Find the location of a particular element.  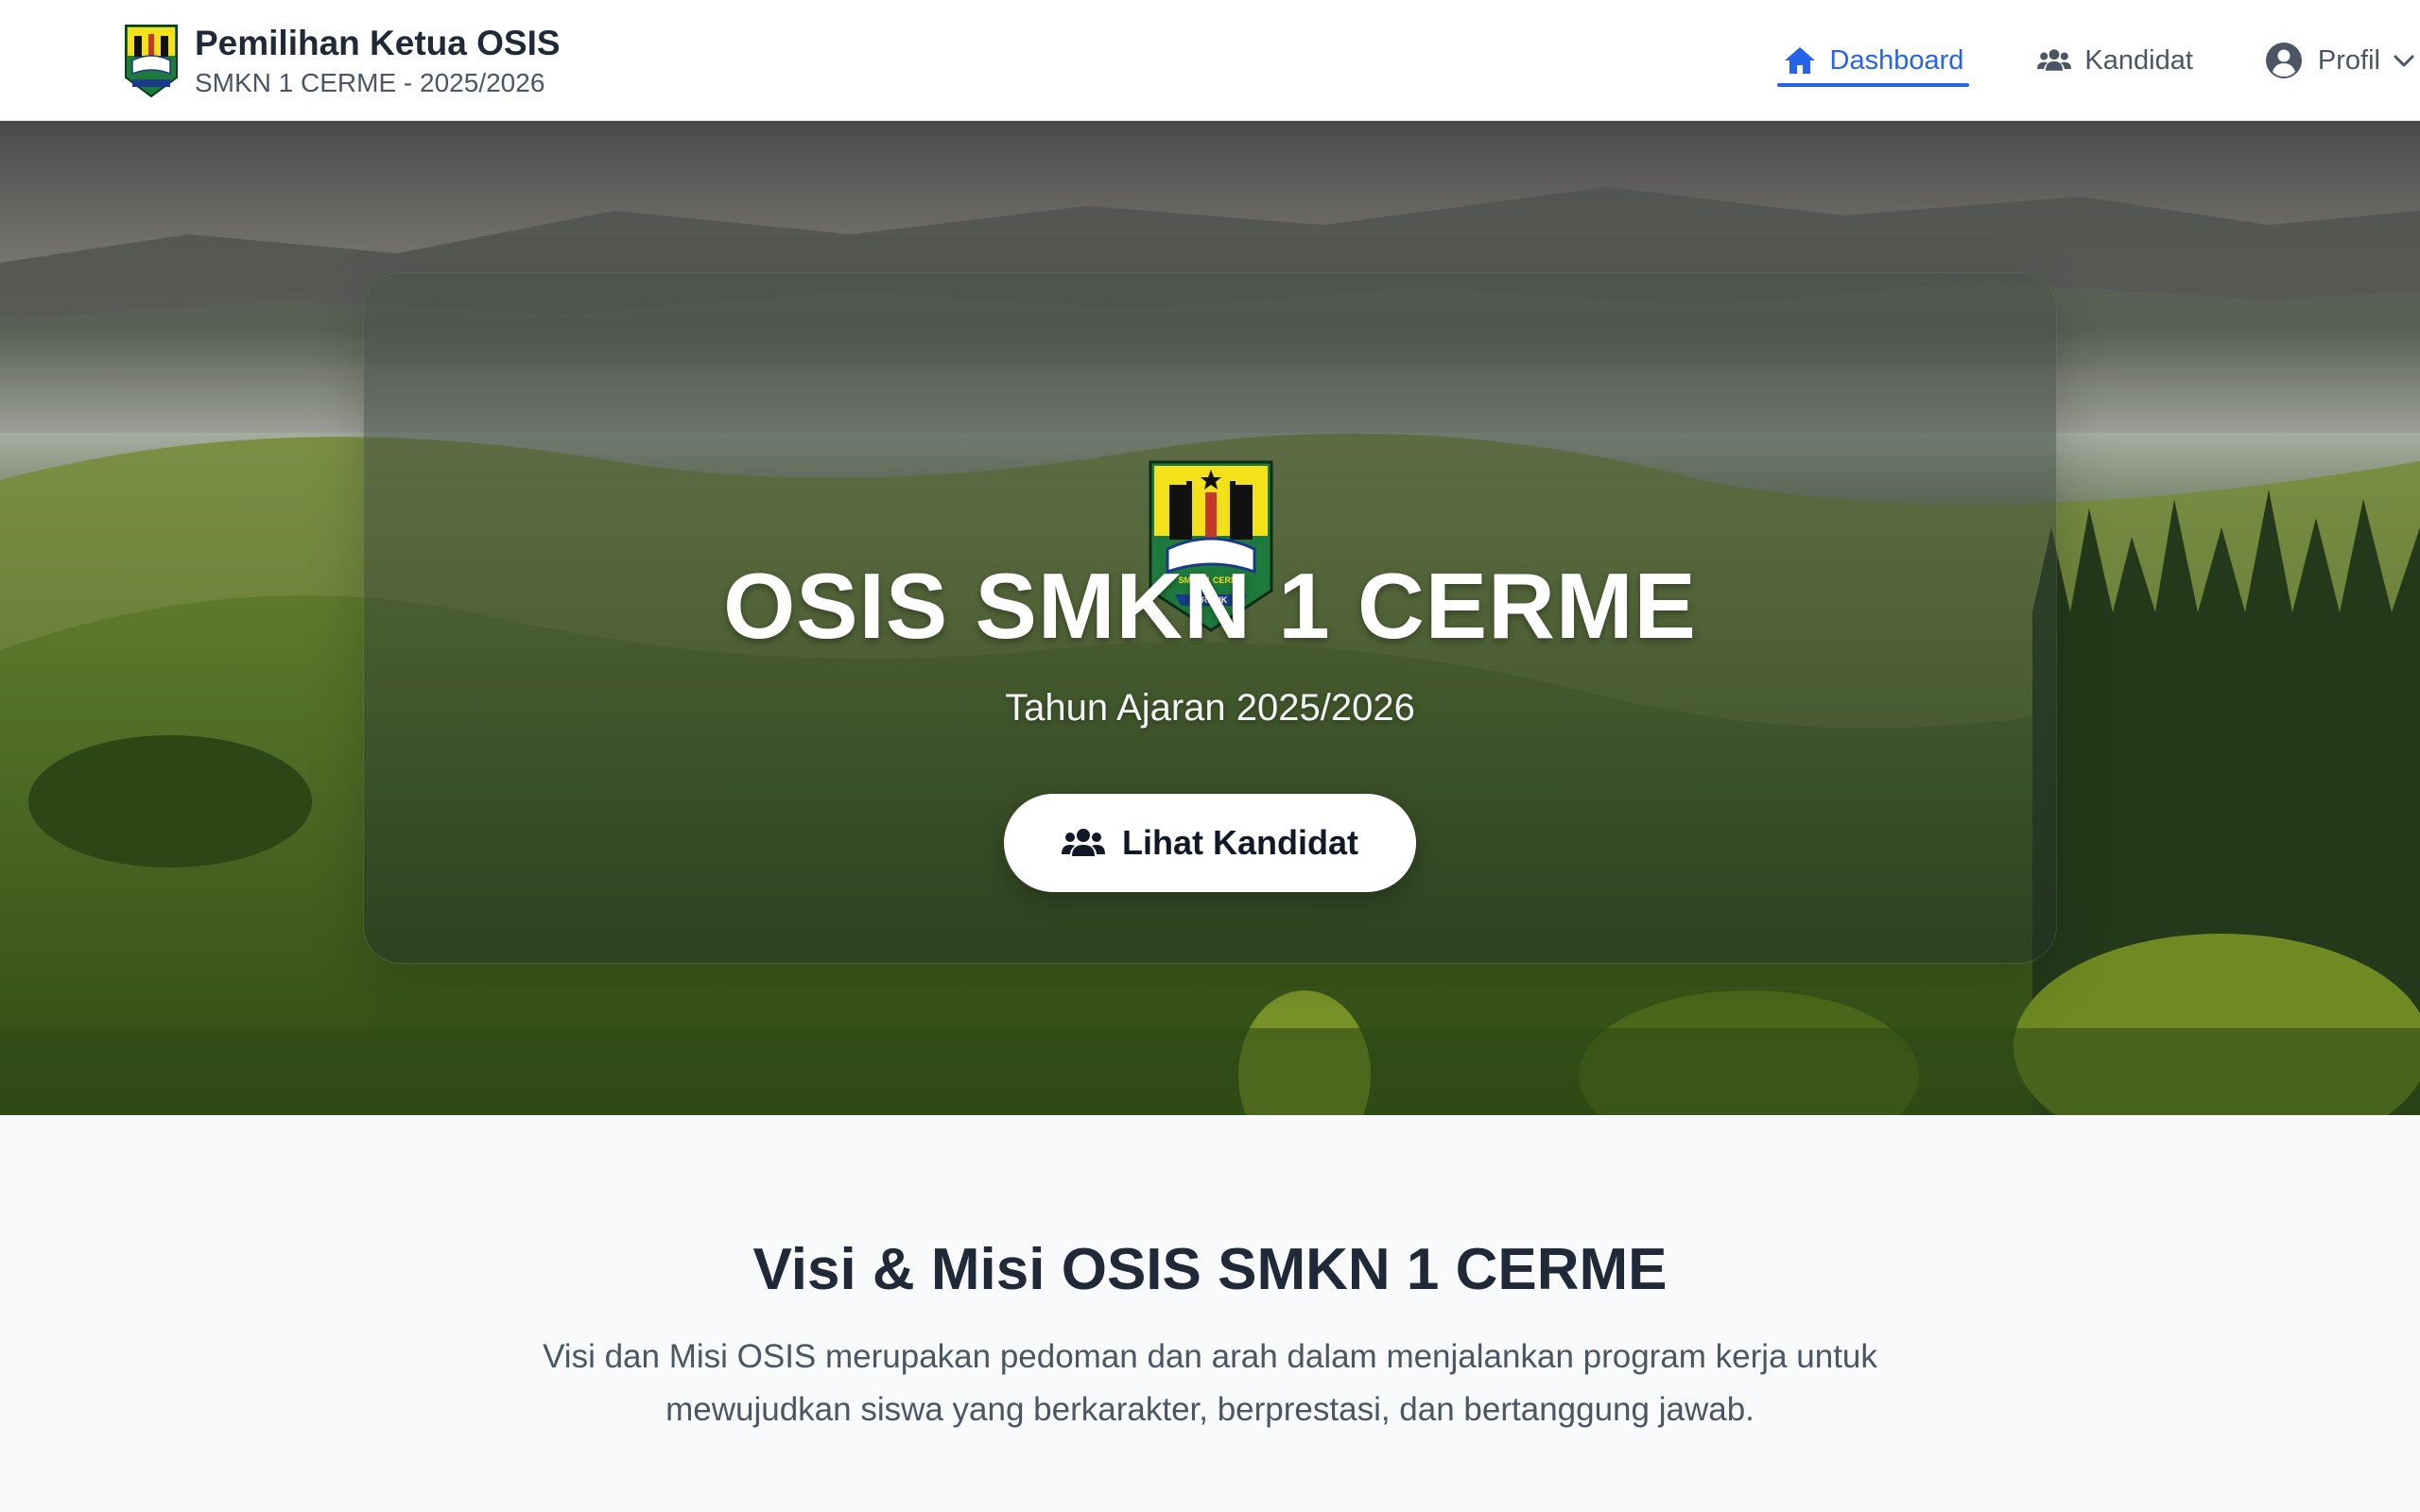

nav-profil-label: Profil is located at coordinates (2348, 60).